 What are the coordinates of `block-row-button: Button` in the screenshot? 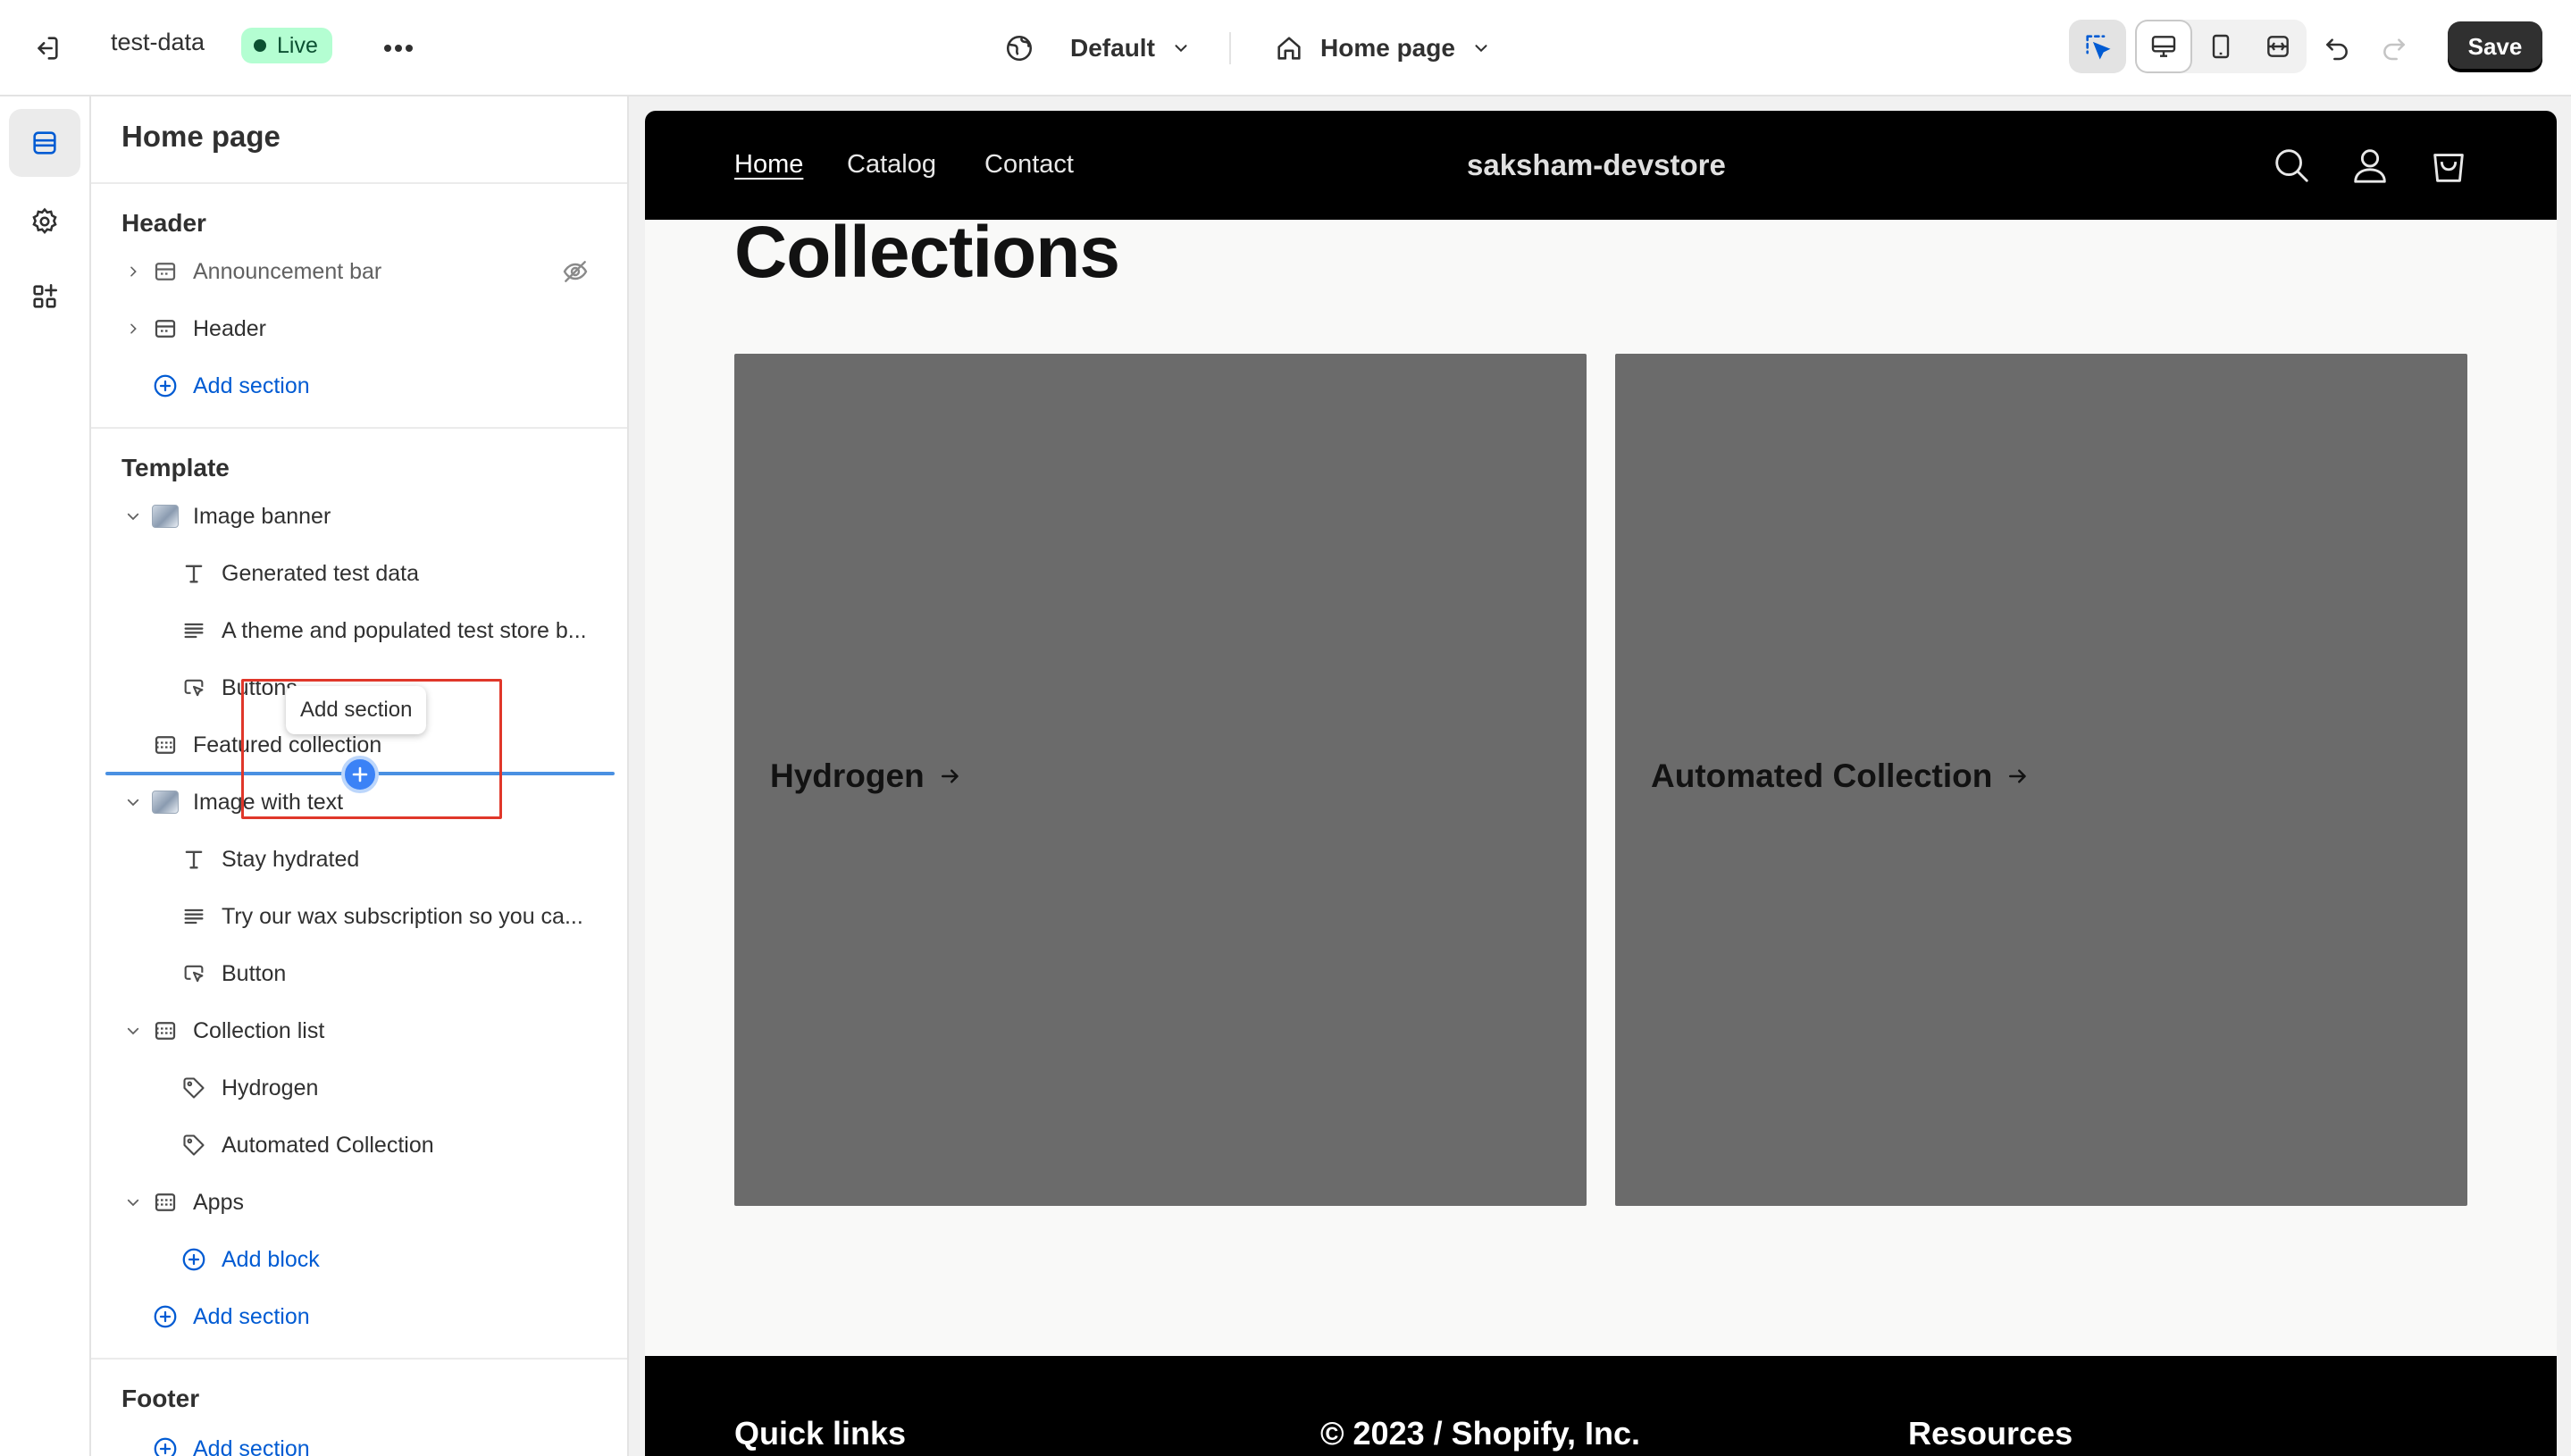 It's located at (359, 973).